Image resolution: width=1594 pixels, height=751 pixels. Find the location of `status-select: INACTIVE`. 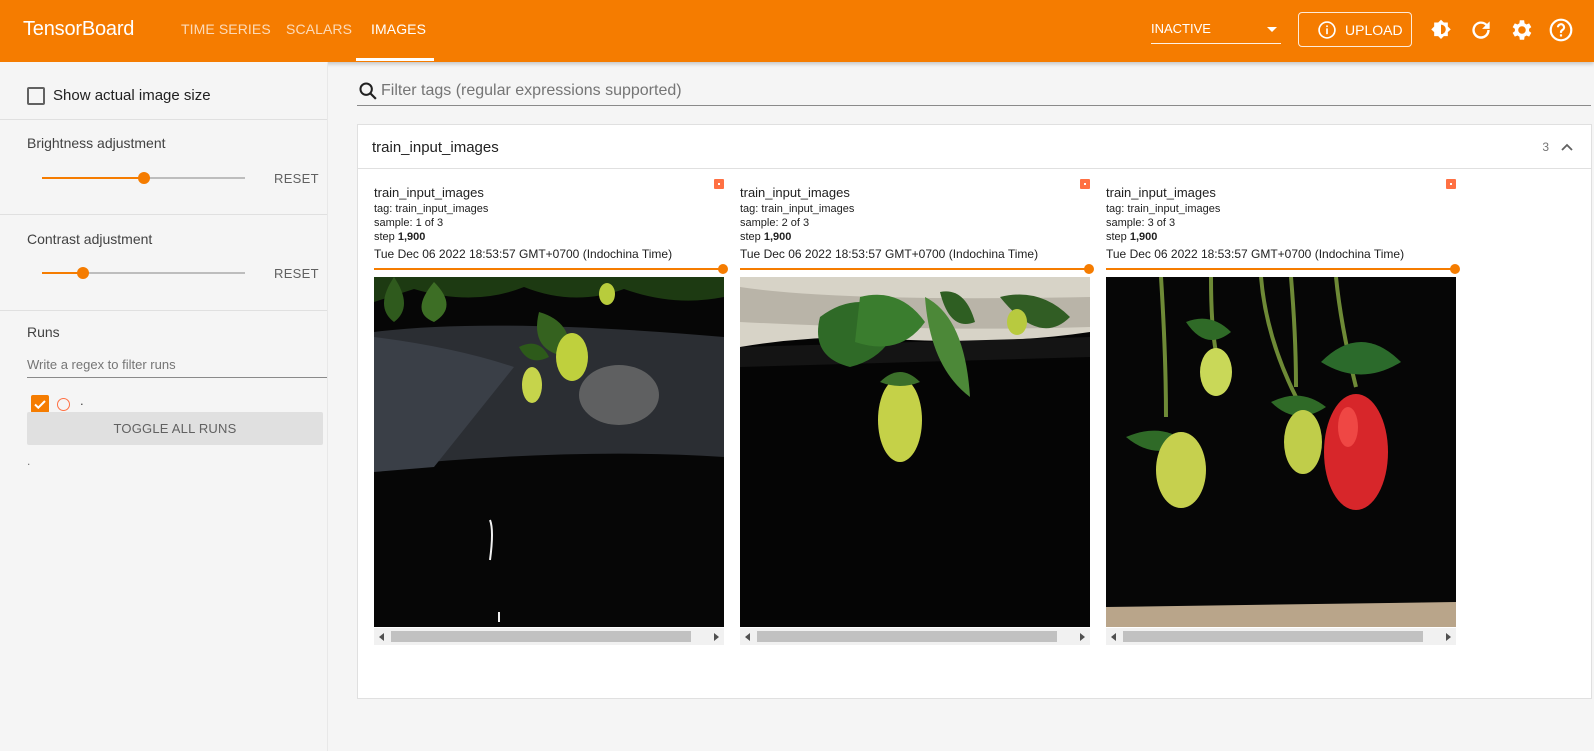

status-select: INACTIVE is located at coordinates (1216, 29).